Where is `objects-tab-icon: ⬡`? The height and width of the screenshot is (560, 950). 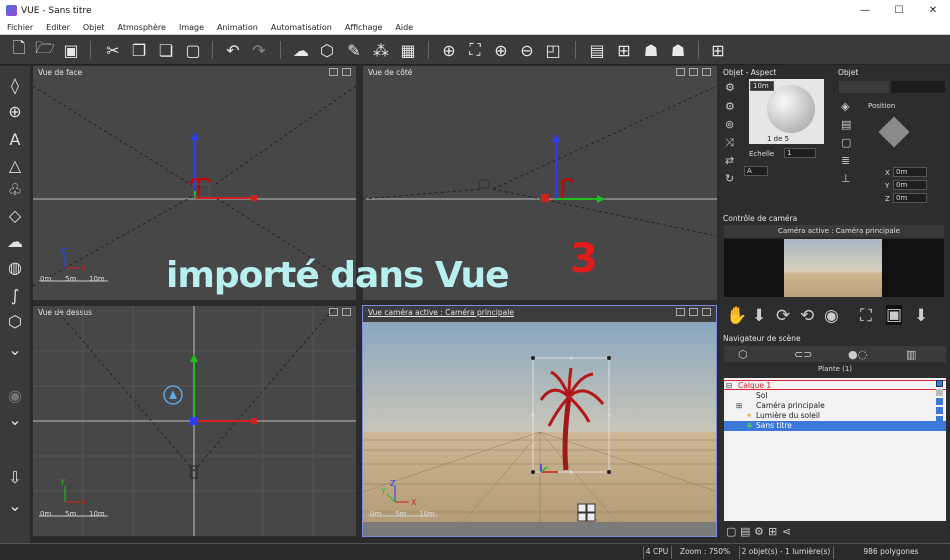
objects-tab-icon: ⬡ is located at coordinates (743, 354).